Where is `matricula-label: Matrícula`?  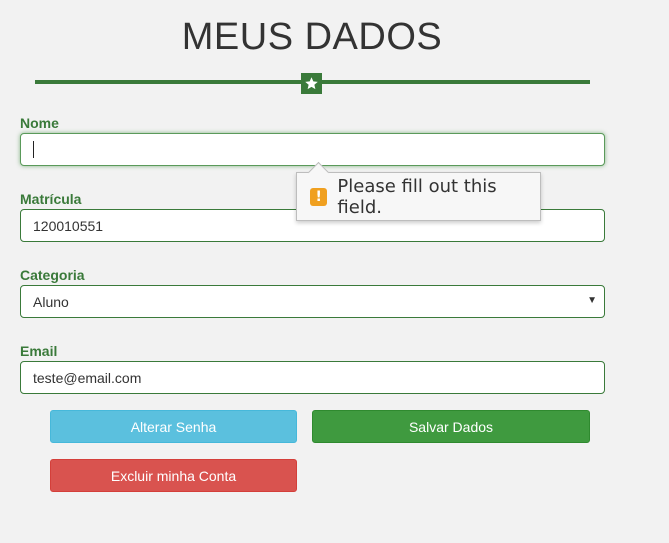
matricula-label: Matrícula is located at coordinates (51, 199).